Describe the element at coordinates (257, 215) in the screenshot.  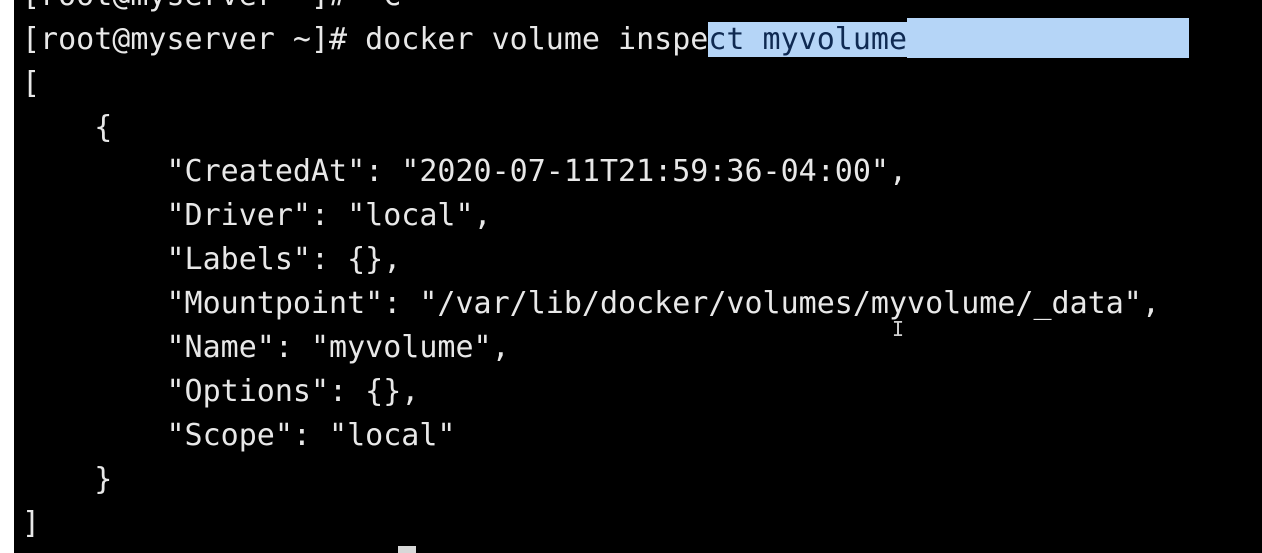
I see `terminal-line-driver: "Driver": "local",` at that location.